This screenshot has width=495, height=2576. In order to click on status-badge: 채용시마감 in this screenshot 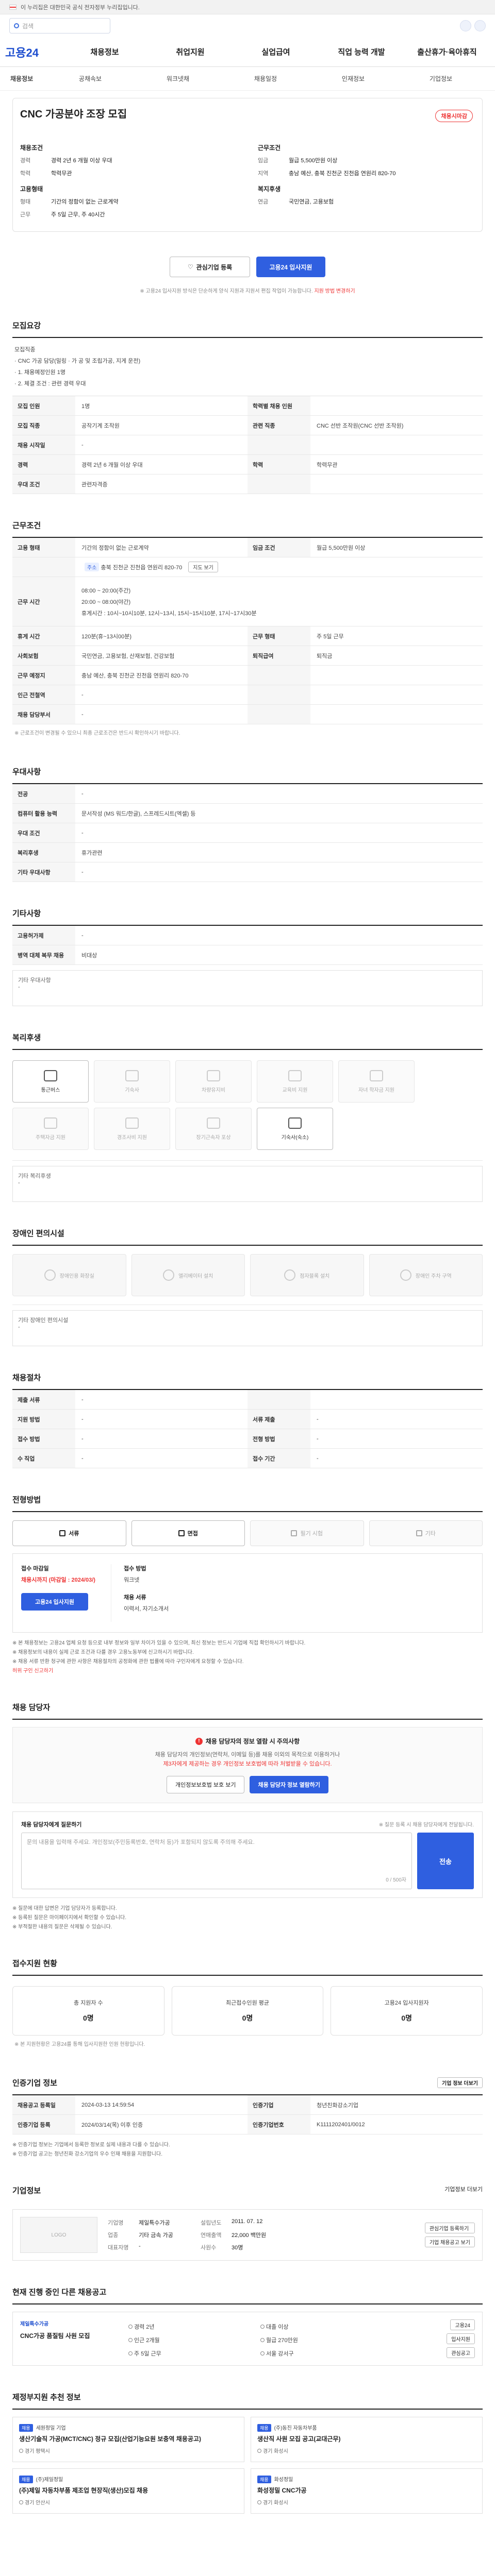, I will do `click(454, 116)`.